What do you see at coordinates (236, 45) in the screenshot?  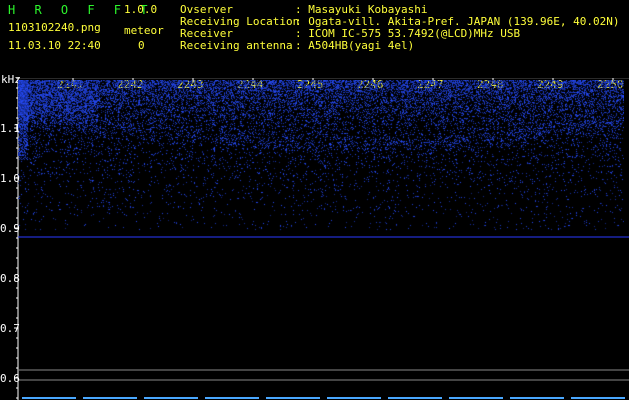 I see `antenna-label: Receiving antenna` at bounding box center [236, 45].